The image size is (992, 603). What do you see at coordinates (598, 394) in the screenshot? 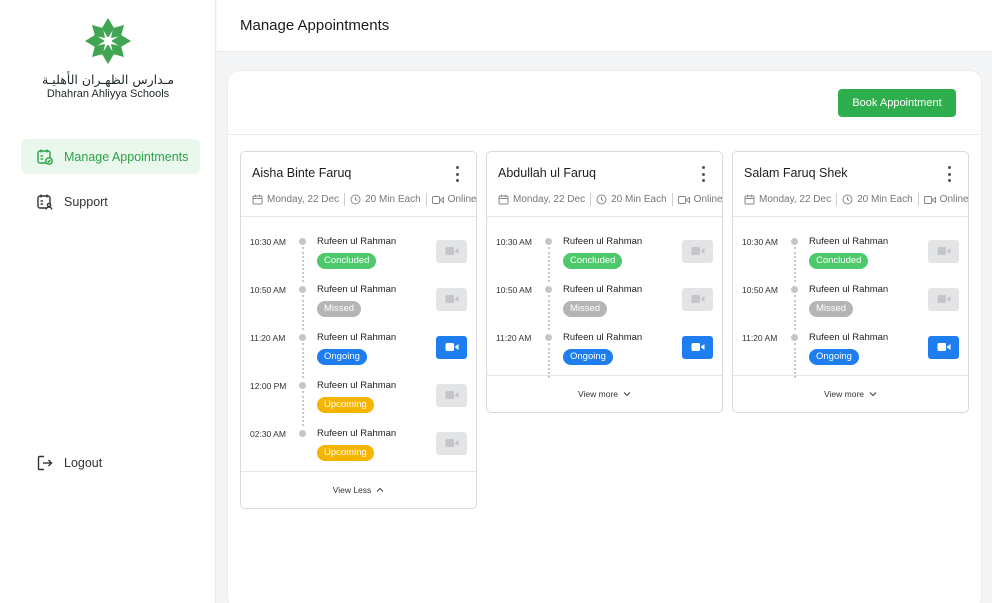
I see `view-toggle-label: View more` at bounding box center [598, 394].